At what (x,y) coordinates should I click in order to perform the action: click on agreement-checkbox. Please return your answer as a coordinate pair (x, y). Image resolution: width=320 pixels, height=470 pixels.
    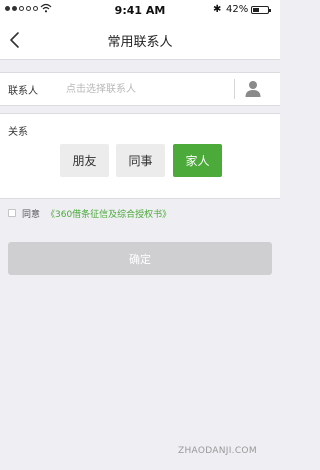
    Looking at the image, I should click on (12, 213).